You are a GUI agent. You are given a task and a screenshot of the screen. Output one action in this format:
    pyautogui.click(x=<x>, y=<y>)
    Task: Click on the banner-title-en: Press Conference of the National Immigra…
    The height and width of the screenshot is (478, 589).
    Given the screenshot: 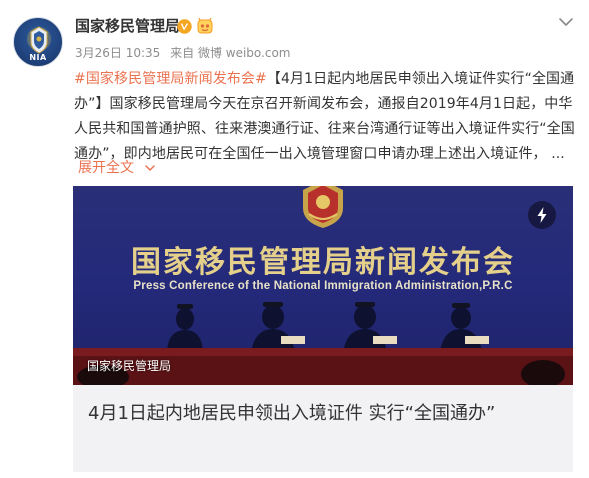 What is the action you would take?
    pyautogui.click(x=323, y=286)
    